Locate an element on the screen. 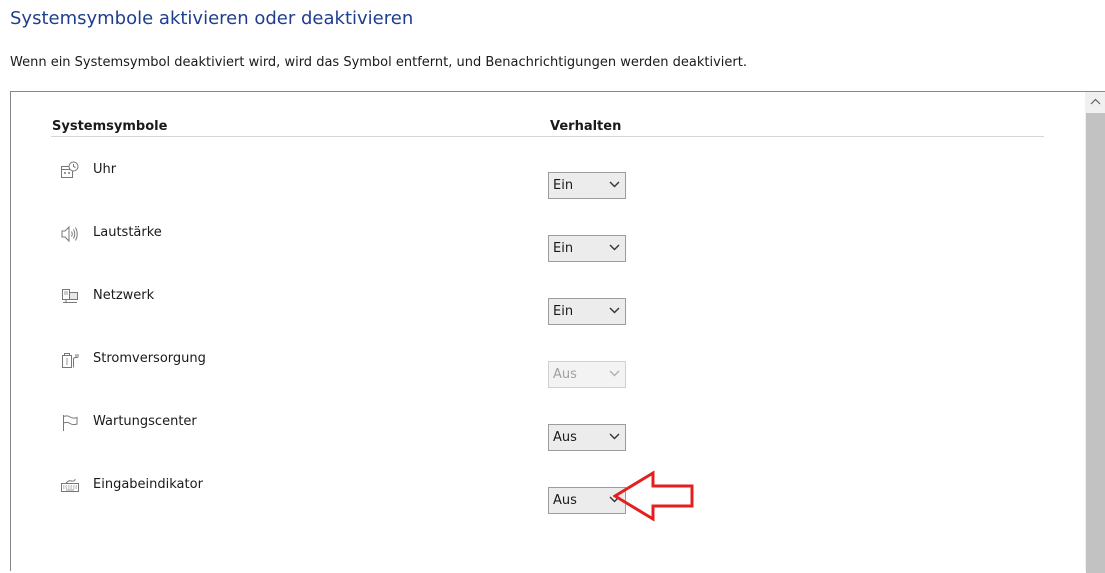 The width and height of the screenshot is (1105, 573). header-divider is located at coordinates (547, 136).